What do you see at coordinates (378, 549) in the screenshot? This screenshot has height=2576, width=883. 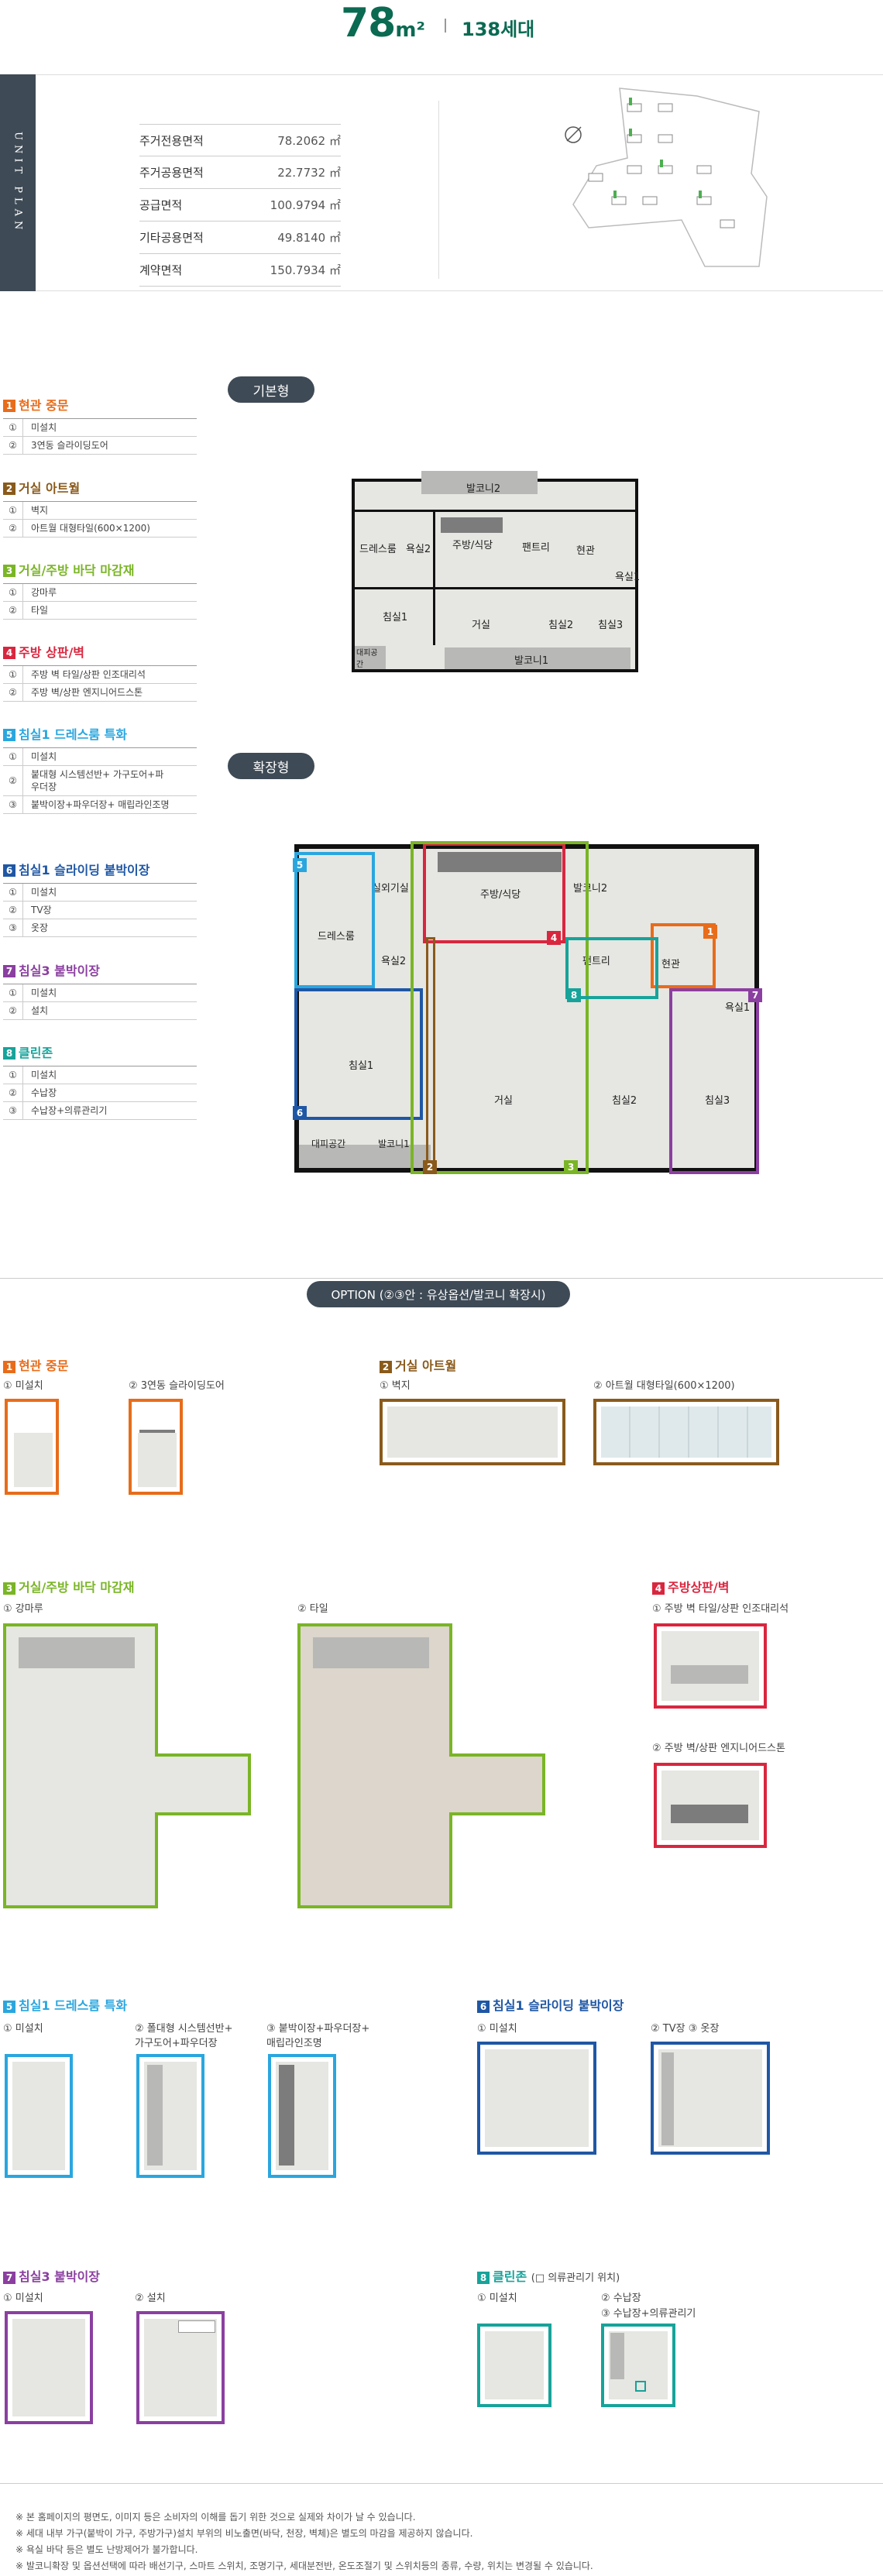 I see `room-label: 드레스룸` at bounding box center [378, 549].